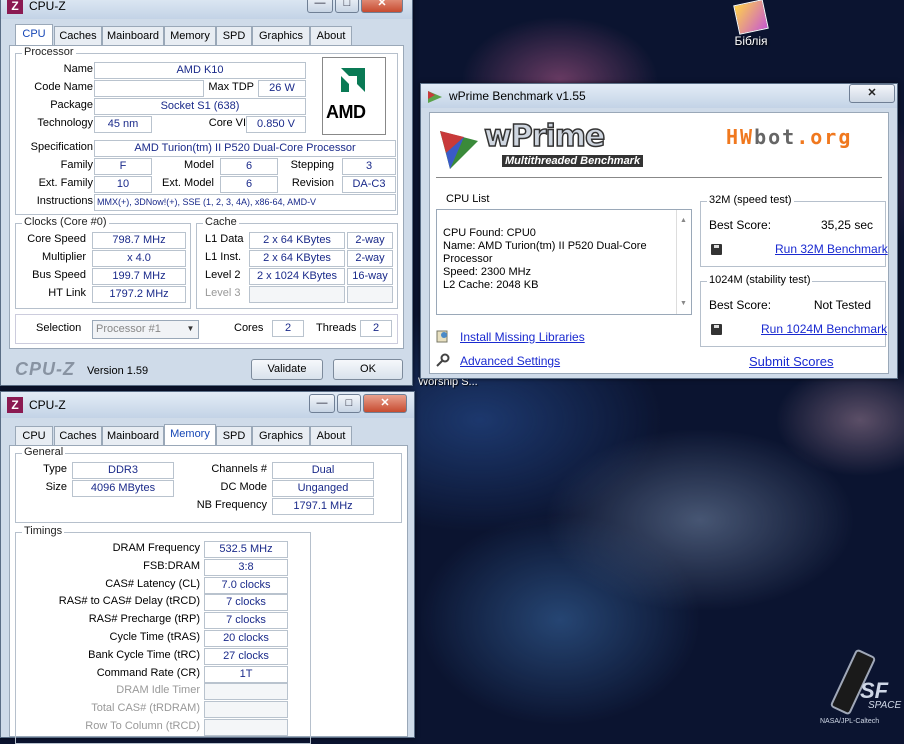  Describe the element at coordinates (123, 184) in the screenshot. I see `extfamily-value: 10` at that location.